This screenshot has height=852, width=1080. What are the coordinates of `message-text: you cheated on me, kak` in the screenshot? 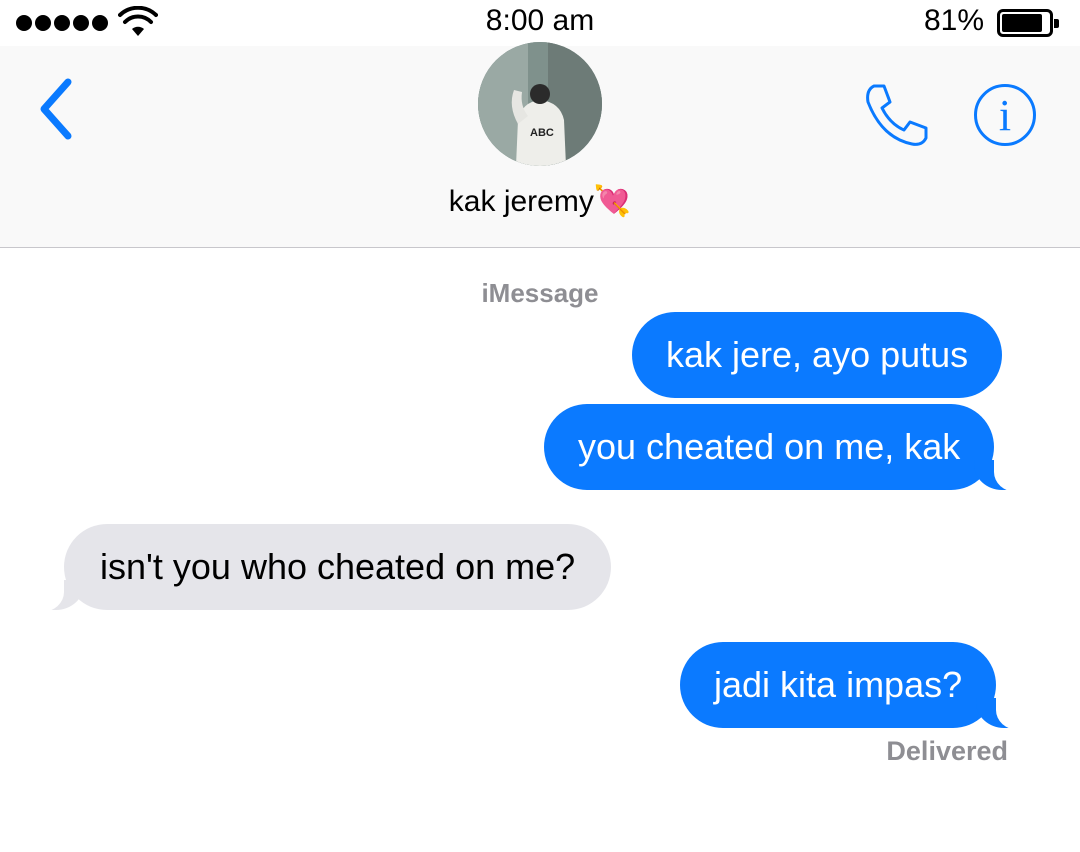 It's located at (769, 446).